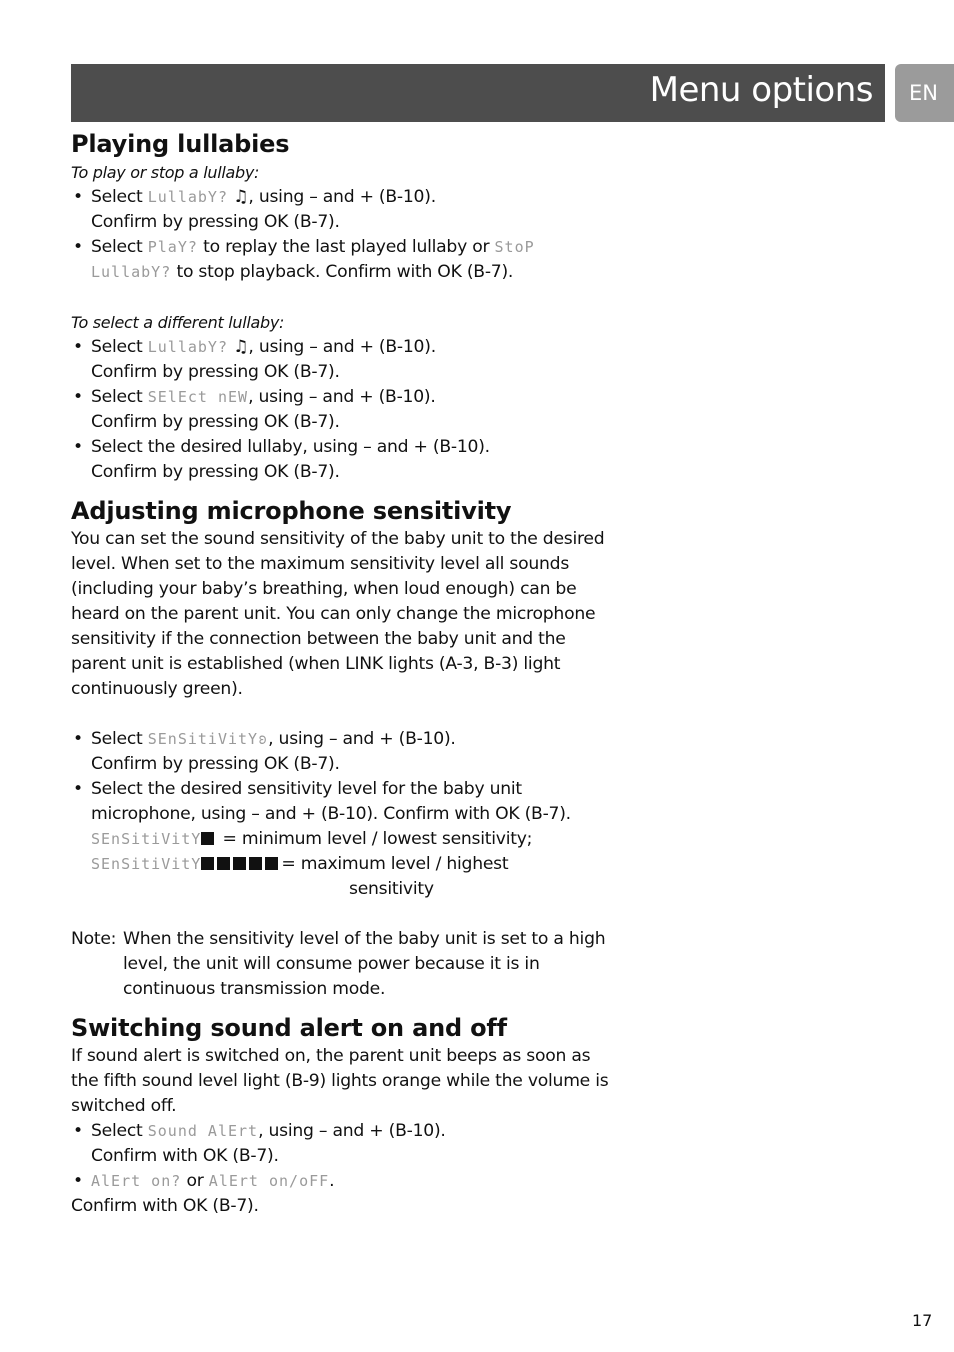 The height and width of the screenshot is (1352, 954). I want to click on text: = minimum level / lowest sensitivity;, so click(375, 839).